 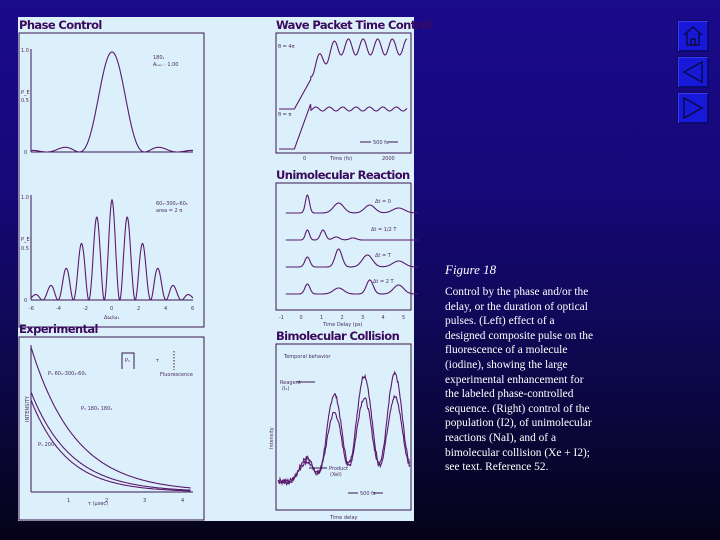 I want to click on xlabel: Time (fs), so click(x=340, y=159).